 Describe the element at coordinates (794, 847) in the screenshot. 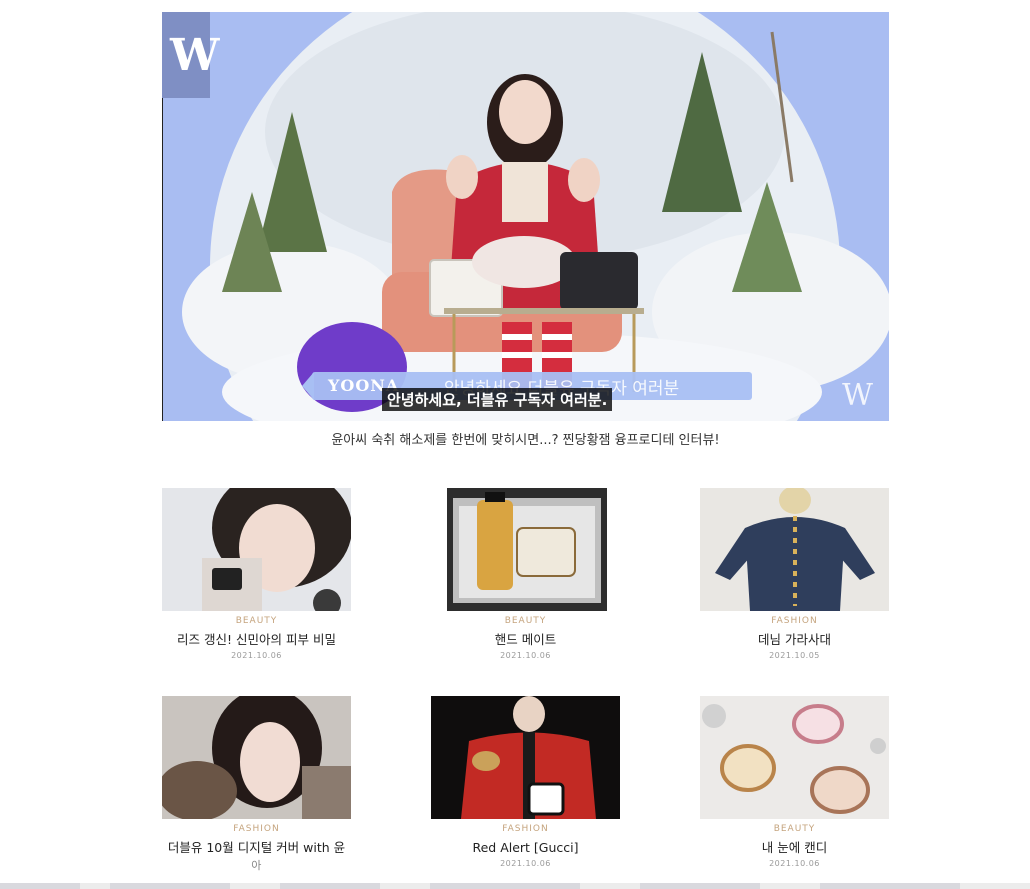

I see `article-title: 내 눈에 캔디` at that location.